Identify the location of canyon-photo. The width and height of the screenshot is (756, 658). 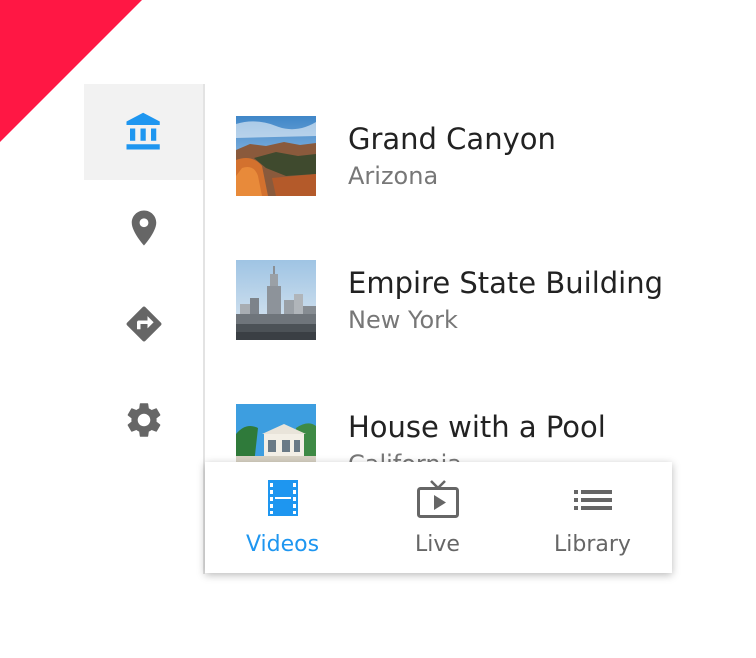
(276, 156).